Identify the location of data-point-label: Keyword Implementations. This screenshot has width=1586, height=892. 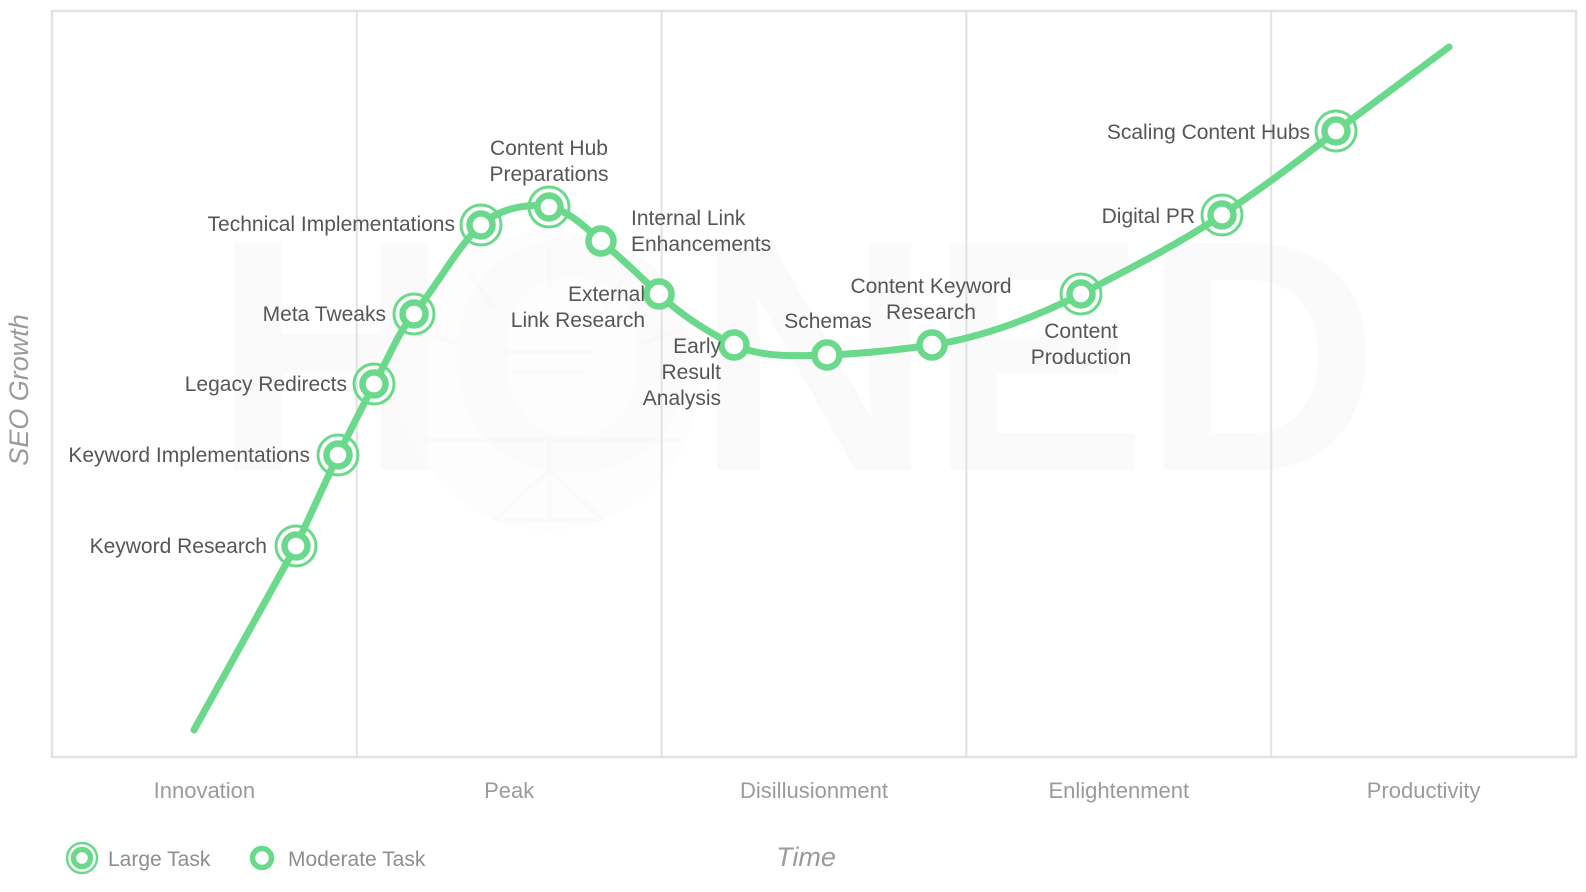
(189, 455).